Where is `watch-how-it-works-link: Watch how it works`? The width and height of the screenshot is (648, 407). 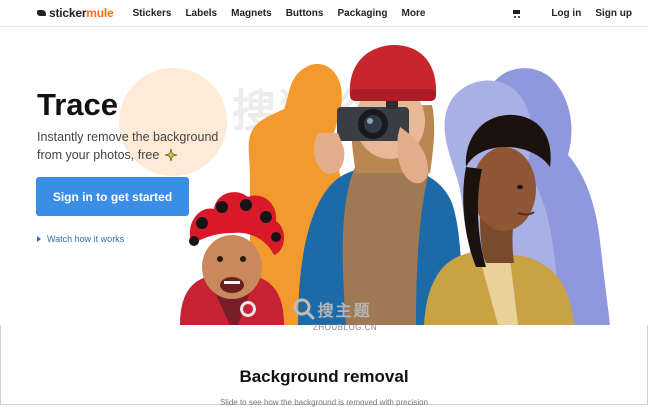 watch-how-it-works-link: Watch how it works is located at coordinates (80, 239).